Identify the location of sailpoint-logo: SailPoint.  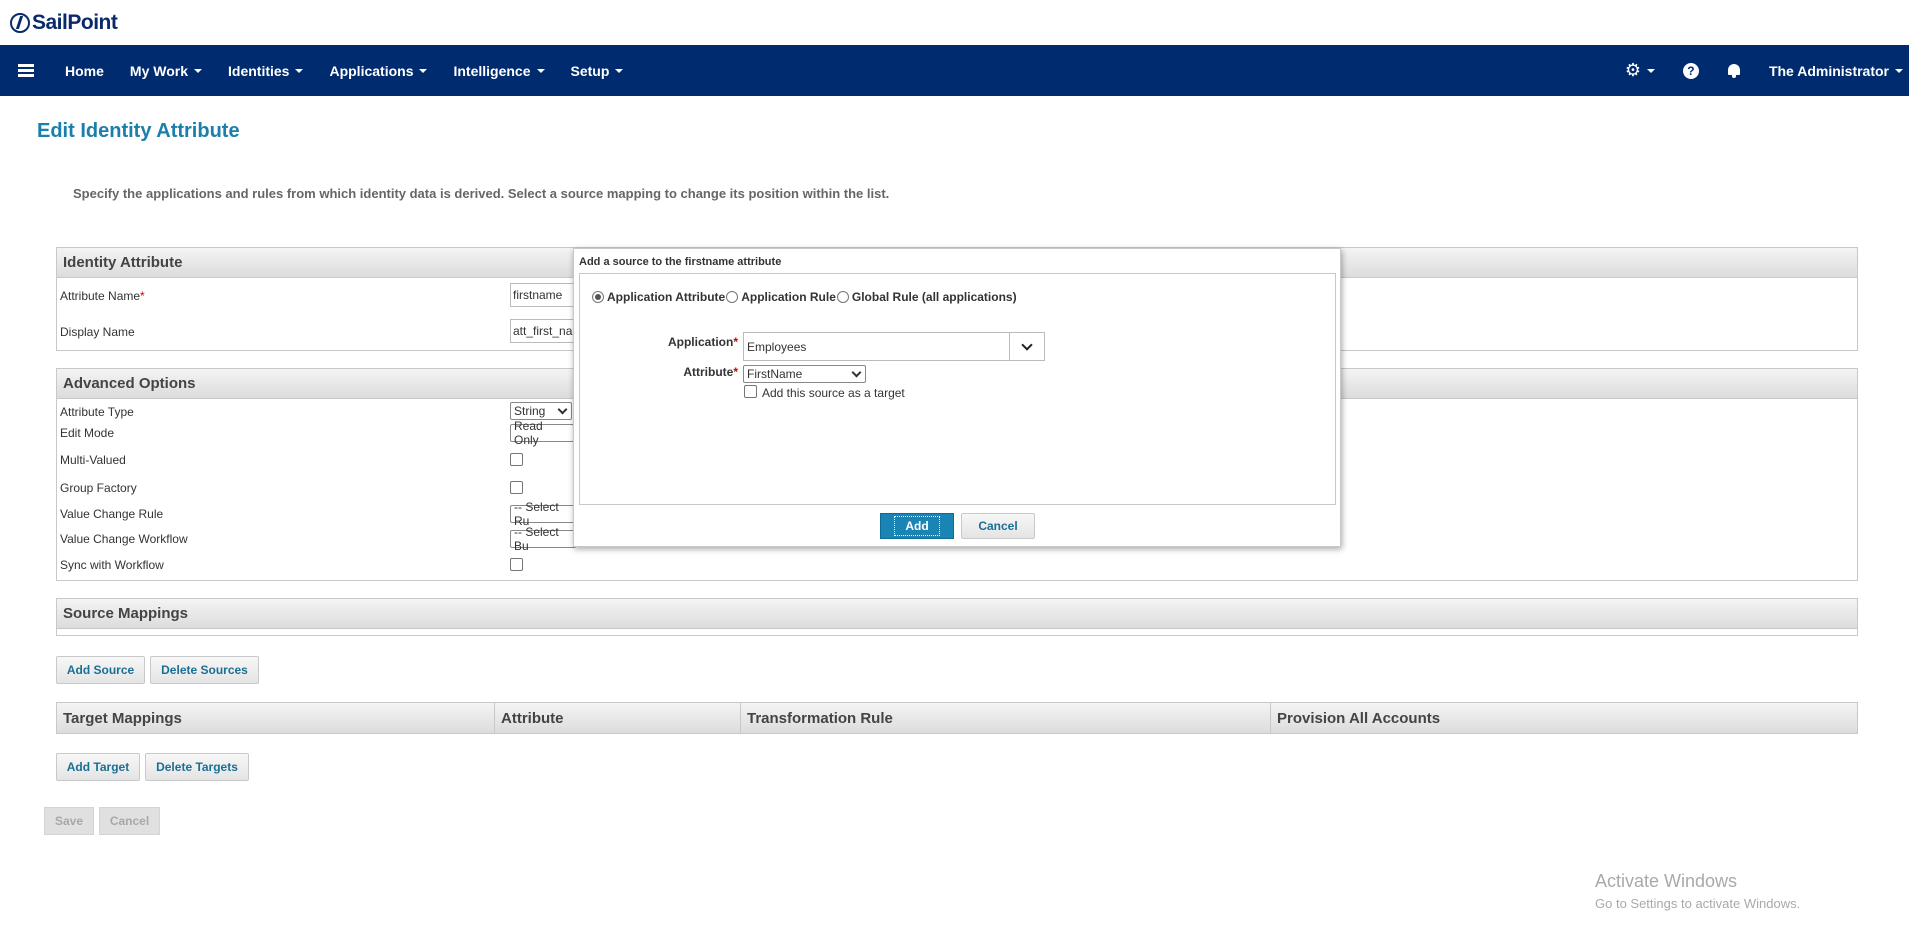
(64, 22).